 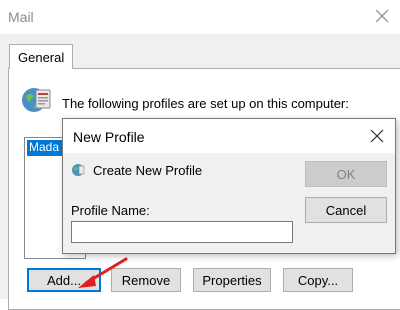 What do you see at coordinates (182, 232) in the screenshot?
I see `profile-name-input` at bounding box center [182, 232].